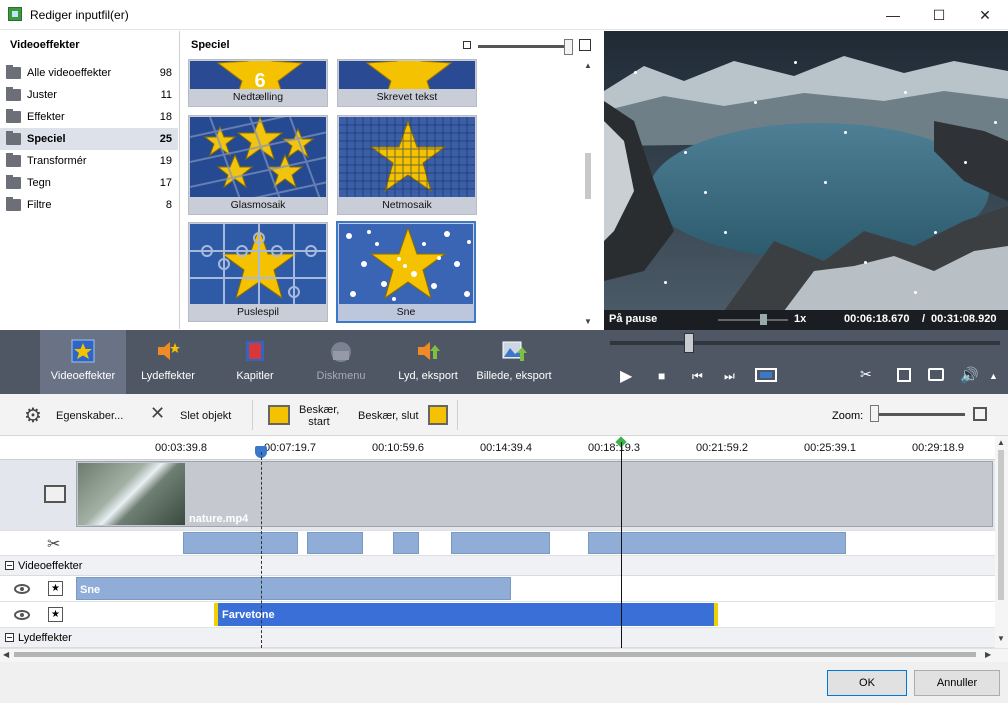  Describe the element at coordinates (904, 375) in the screenshot. I see `fit-screen-icon` at that location.